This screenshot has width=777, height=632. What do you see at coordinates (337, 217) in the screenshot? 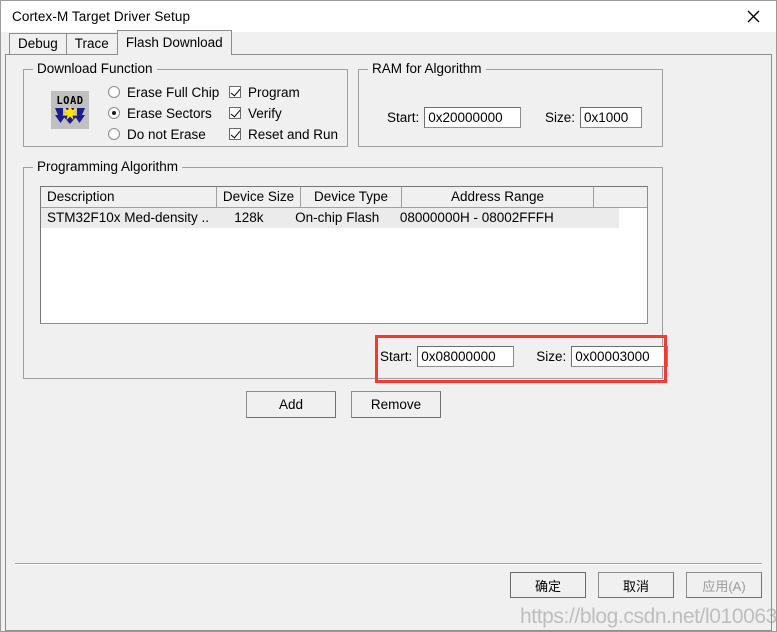
I see `cell-device-type: On-chip Flash` at bounding box center [337, 217].